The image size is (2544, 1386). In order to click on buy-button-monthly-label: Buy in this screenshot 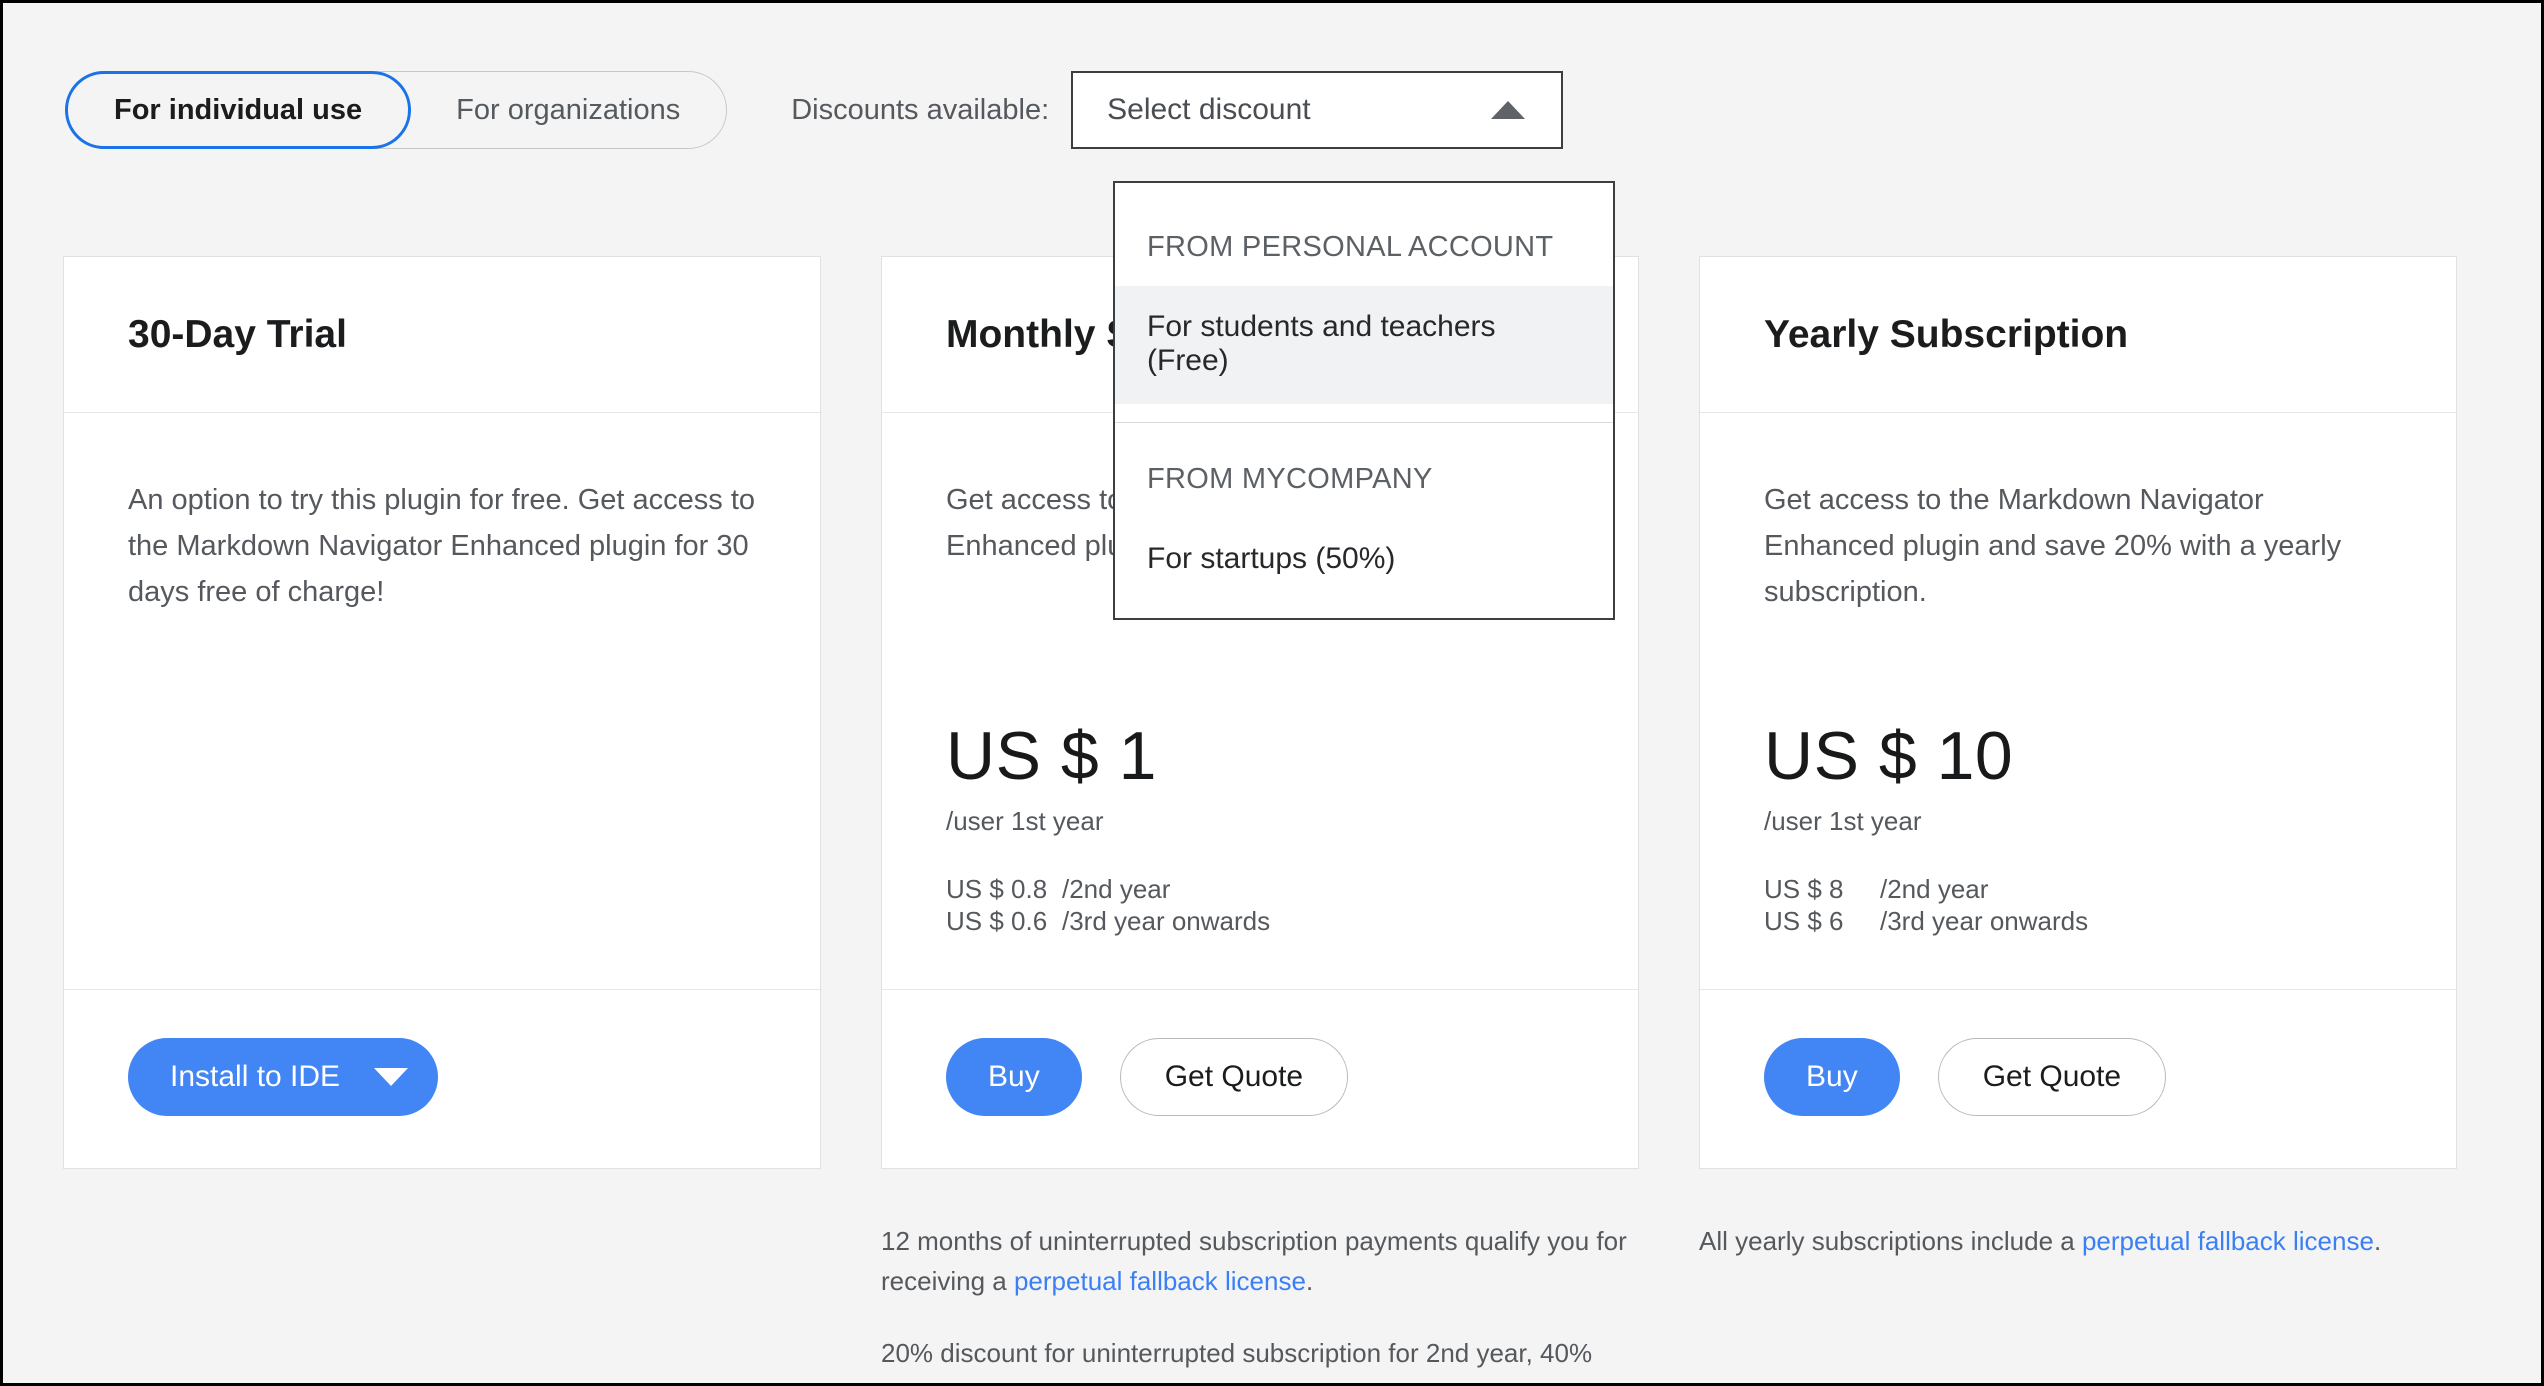, I will do `click(1014, 1076)`.